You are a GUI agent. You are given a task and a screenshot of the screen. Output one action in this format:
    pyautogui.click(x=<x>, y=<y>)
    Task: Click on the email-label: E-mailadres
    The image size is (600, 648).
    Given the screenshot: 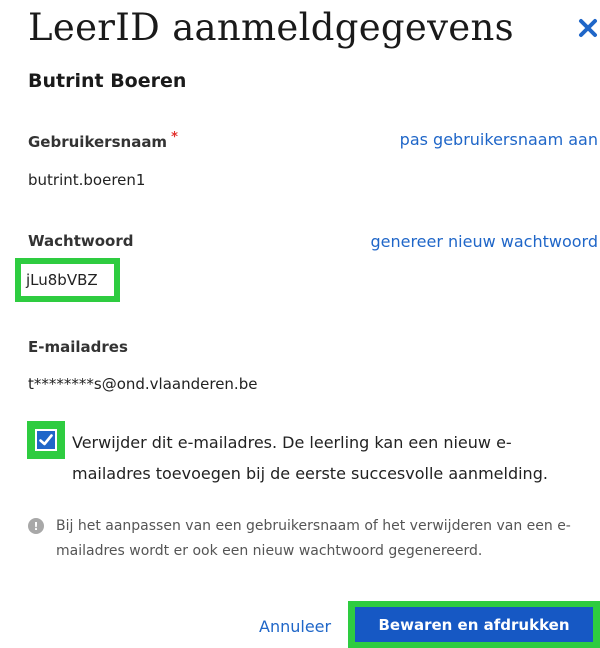 What is the action you would take?
    pyautogui.click(x=78, y=347)
    